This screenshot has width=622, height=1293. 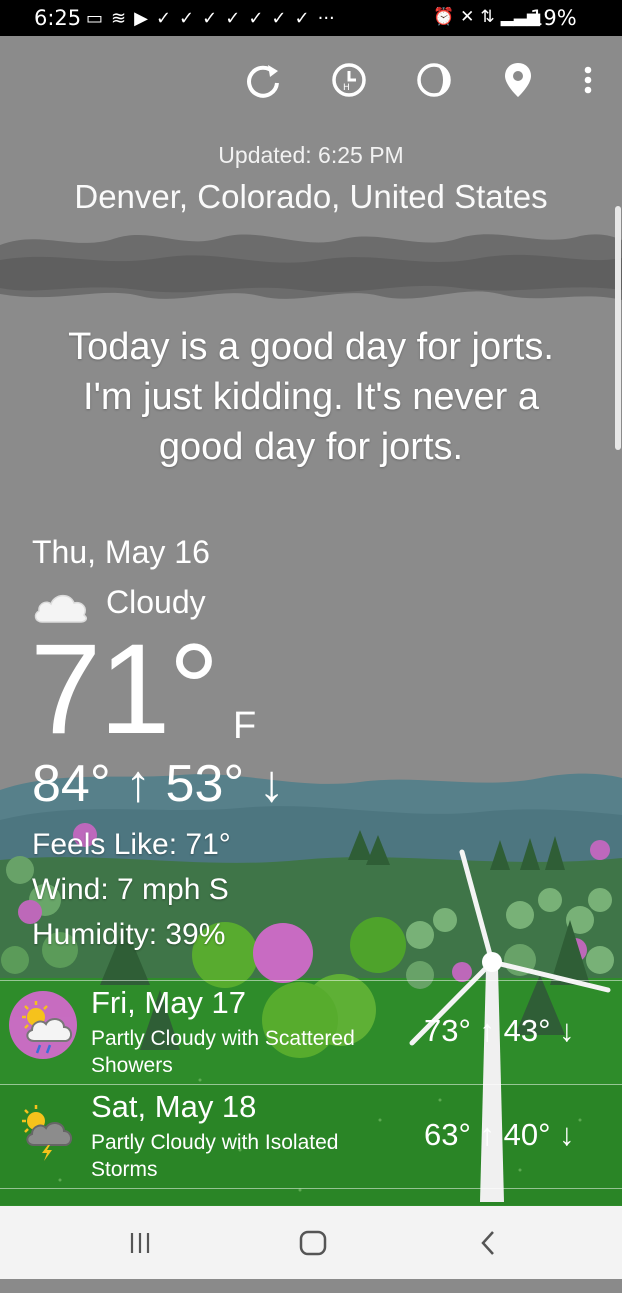 What do you see at coordinates (488, 1243) in the screenshot?
I see `back-button` at bounding box center [488, 1243].